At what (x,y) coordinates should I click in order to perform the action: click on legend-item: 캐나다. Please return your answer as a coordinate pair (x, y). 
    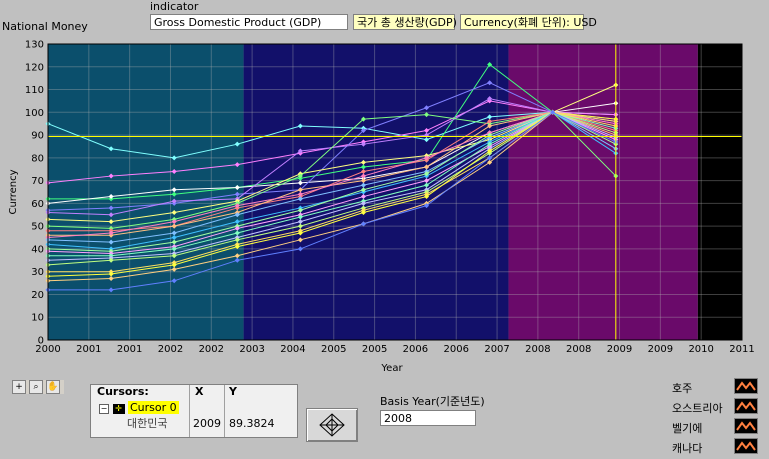
    Looking at the image, I should click on (716, 447).